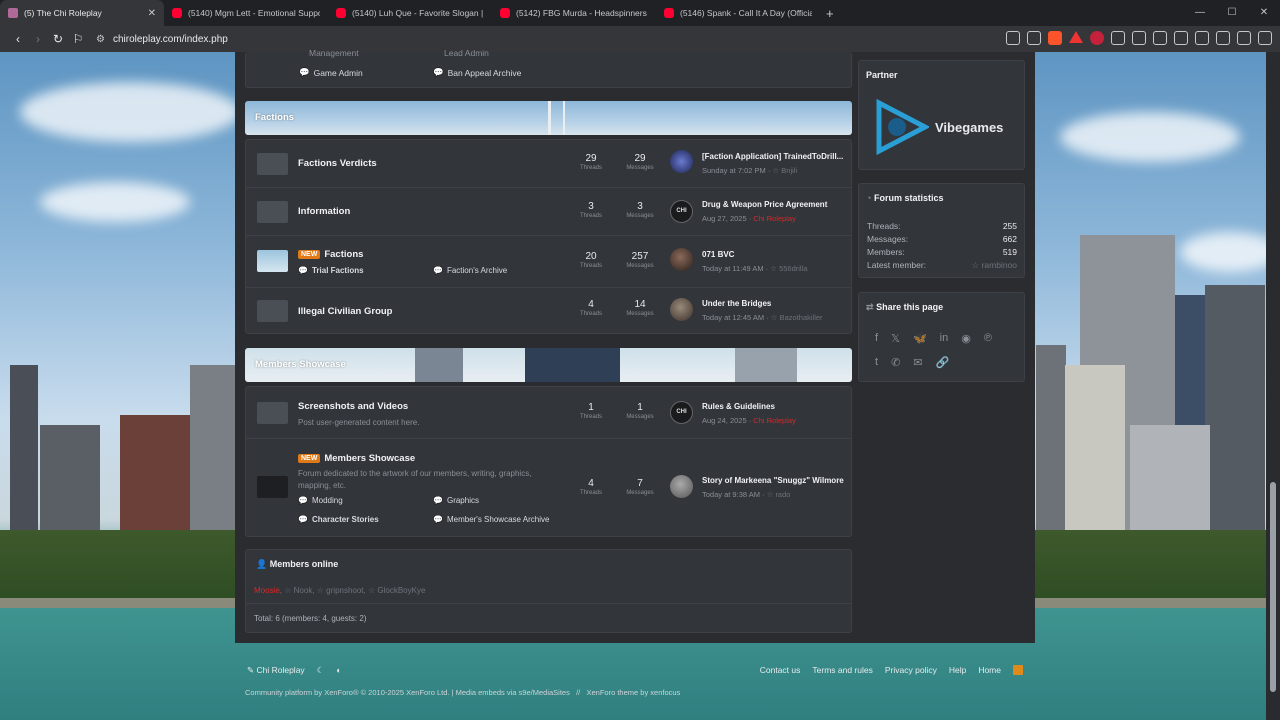 The image size is (1280, 720). Describe the element at coordinates (324, 211) in the screenshot. I see `forum-title: Information` at that location.